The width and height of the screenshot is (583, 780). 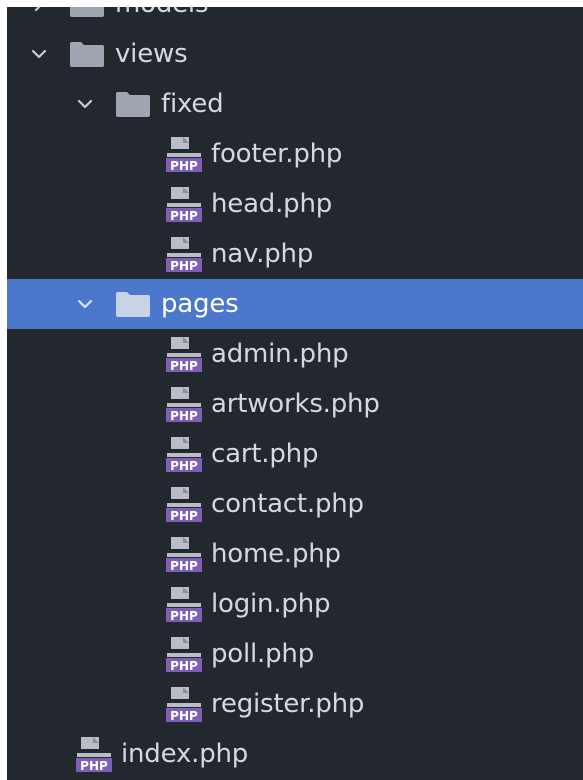 What do you see at coordinates (185, 754) in the screenshot?
I see `tree-item-label: index.php` at bounding box center [185, 754].